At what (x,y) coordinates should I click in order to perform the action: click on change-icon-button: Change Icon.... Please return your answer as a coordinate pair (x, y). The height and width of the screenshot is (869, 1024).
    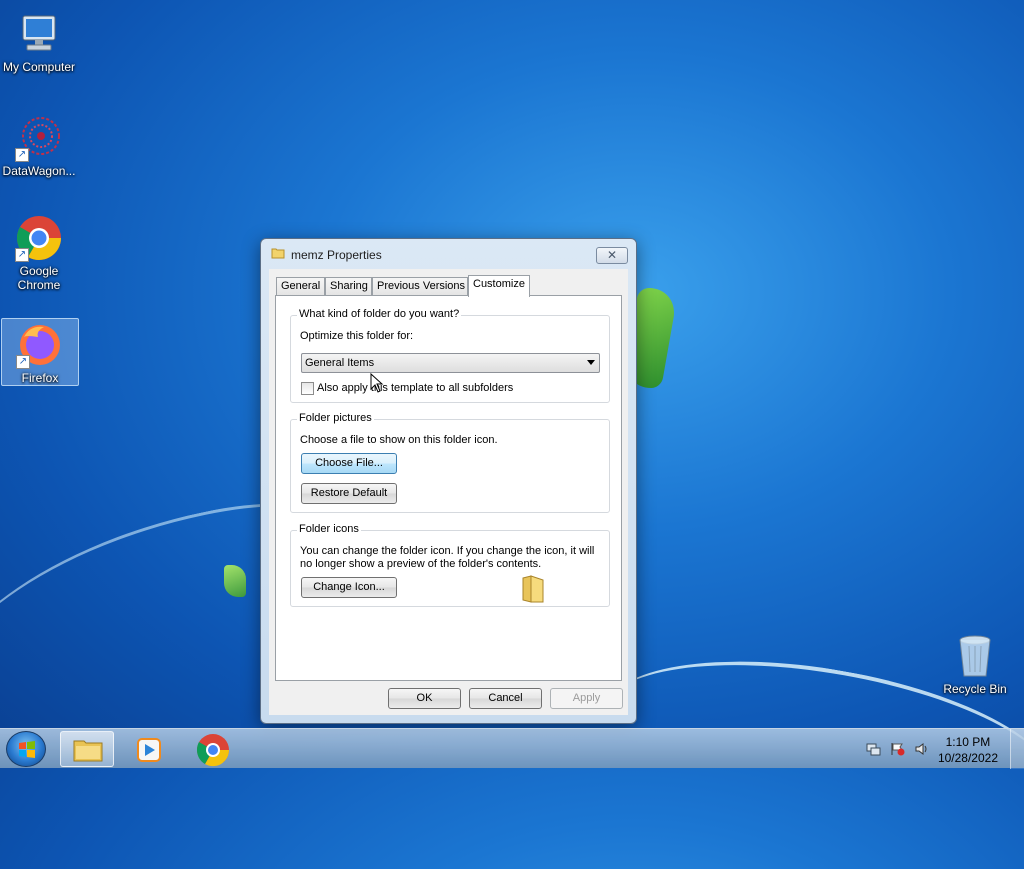
    Looking at the image, I should click on (349, 587).